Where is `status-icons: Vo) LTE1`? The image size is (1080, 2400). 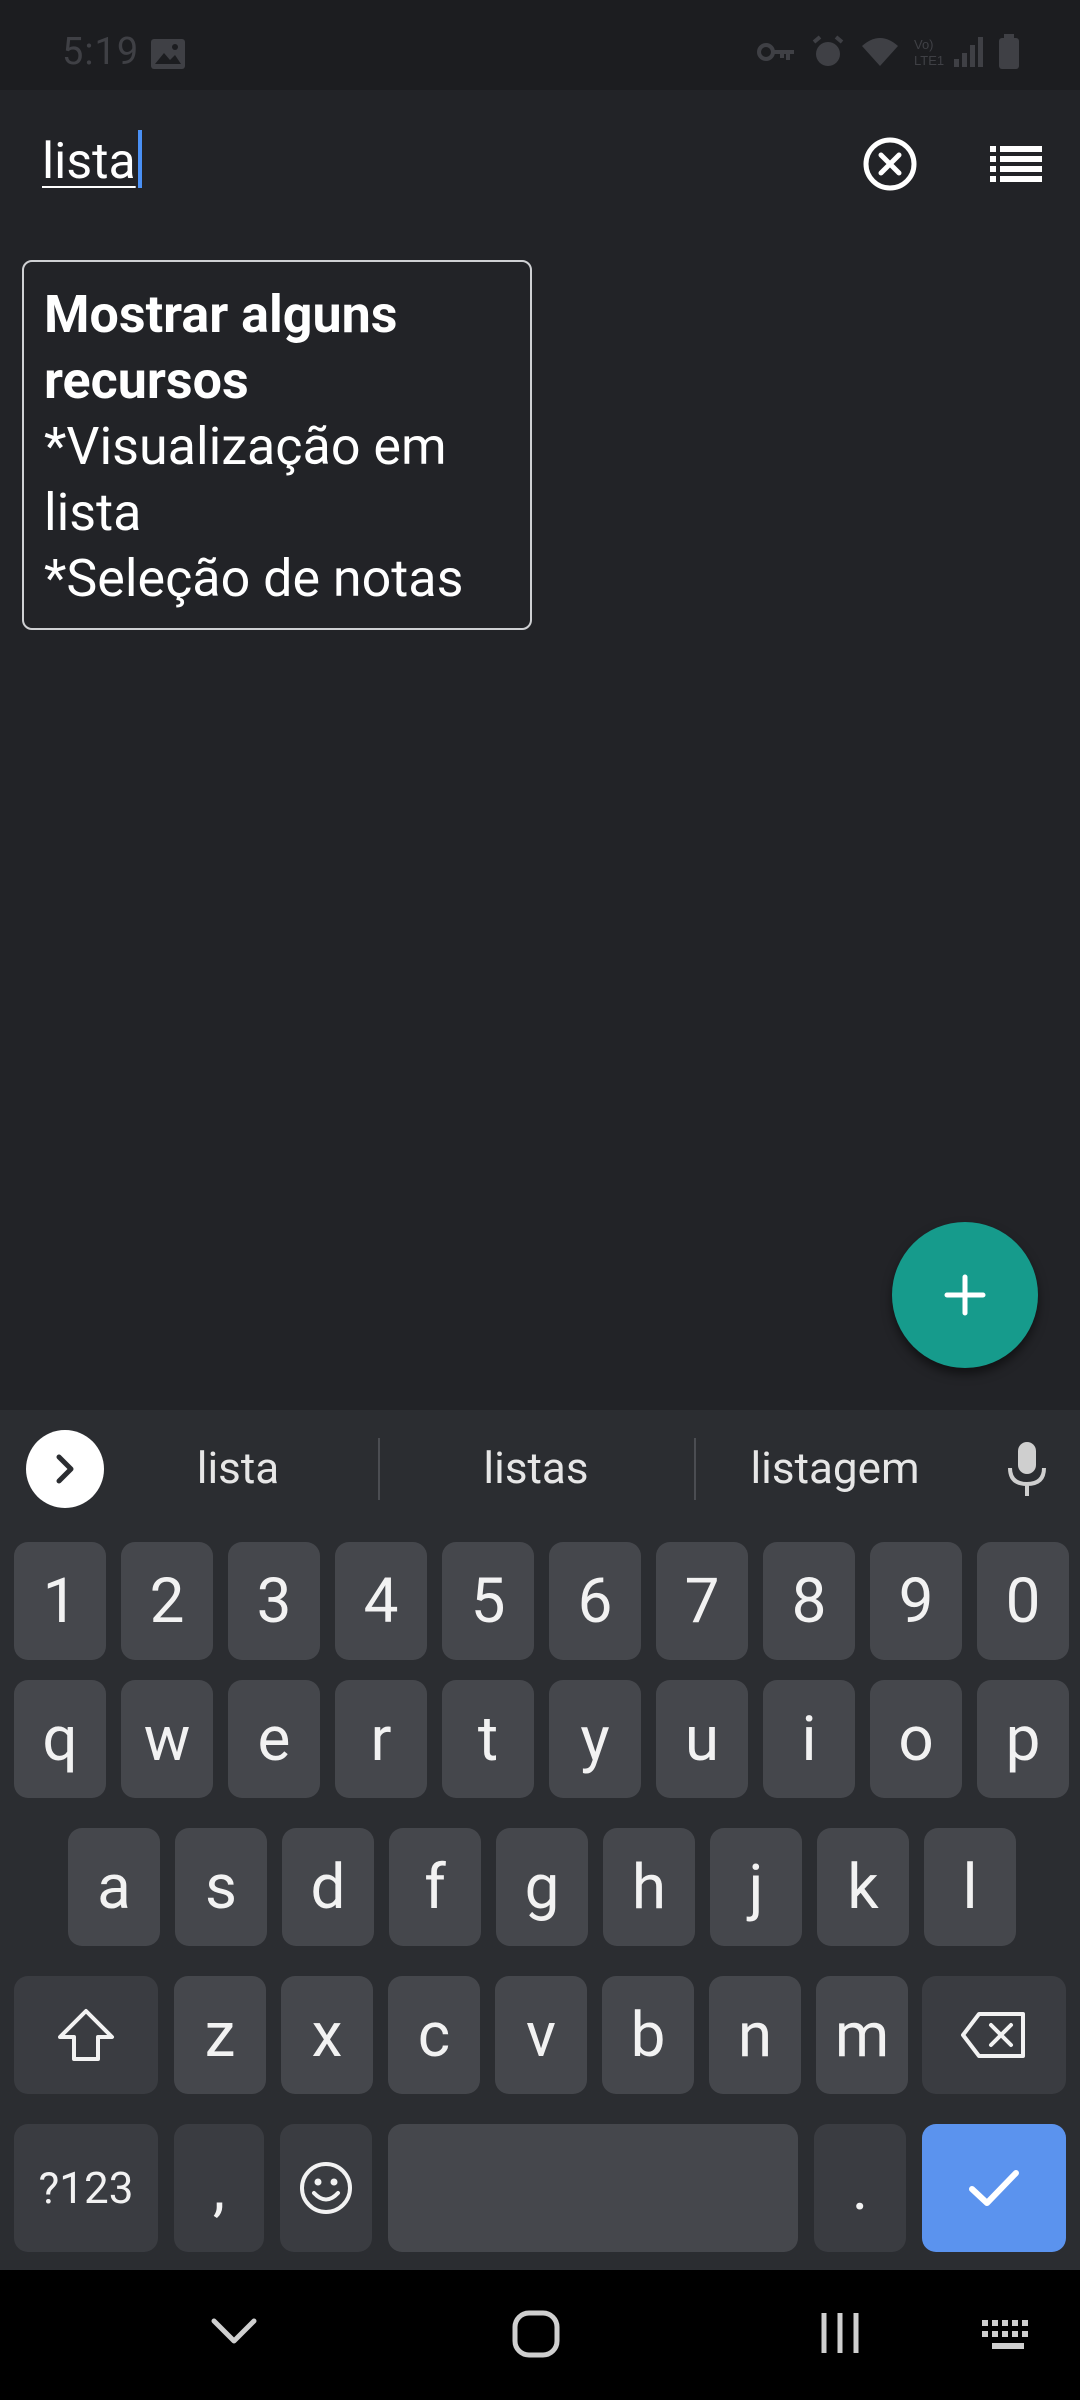
status-icons: Vo) LTE1 is located at coordinates (888, 52).